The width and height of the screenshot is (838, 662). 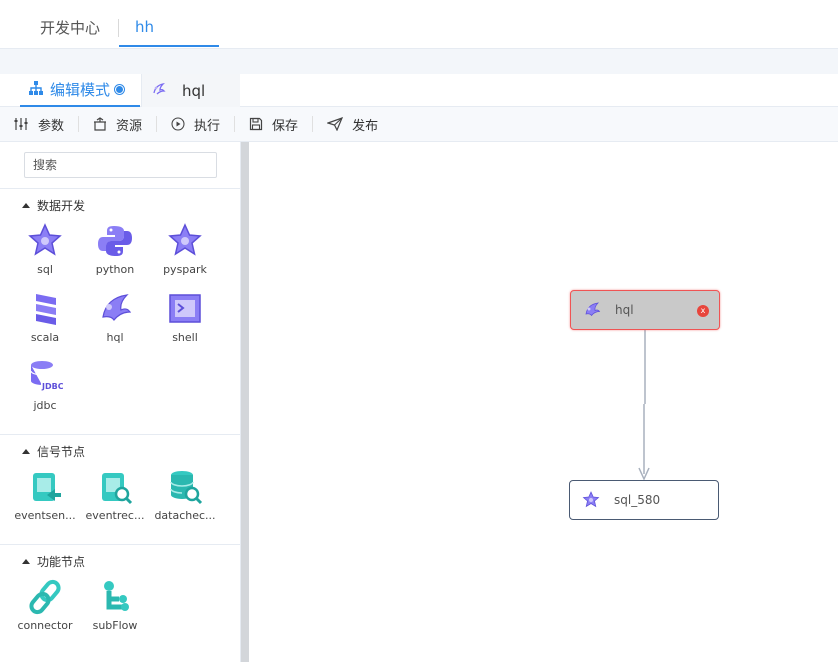 I want to click on workflow-edge, so click(x=644, y=405).